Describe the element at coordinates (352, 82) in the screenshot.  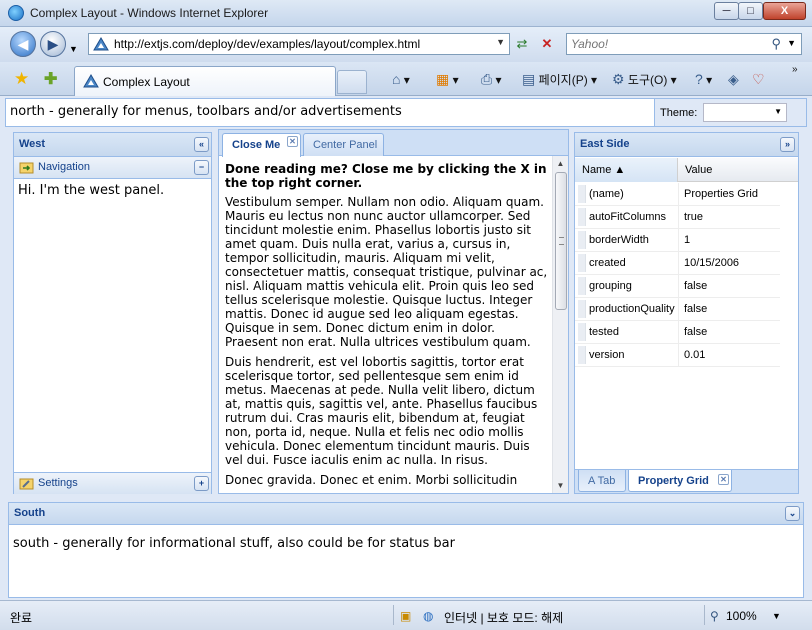
I see `new-tab-button` at that location.